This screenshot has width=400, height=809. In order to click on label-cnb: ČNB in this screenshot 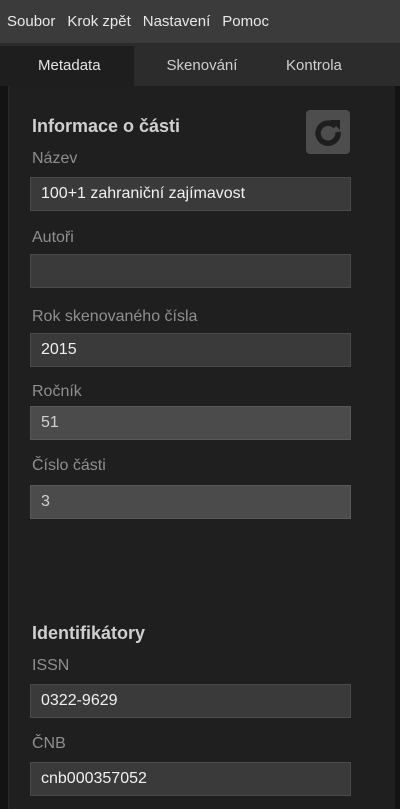, I will do `click(49, 743)`.